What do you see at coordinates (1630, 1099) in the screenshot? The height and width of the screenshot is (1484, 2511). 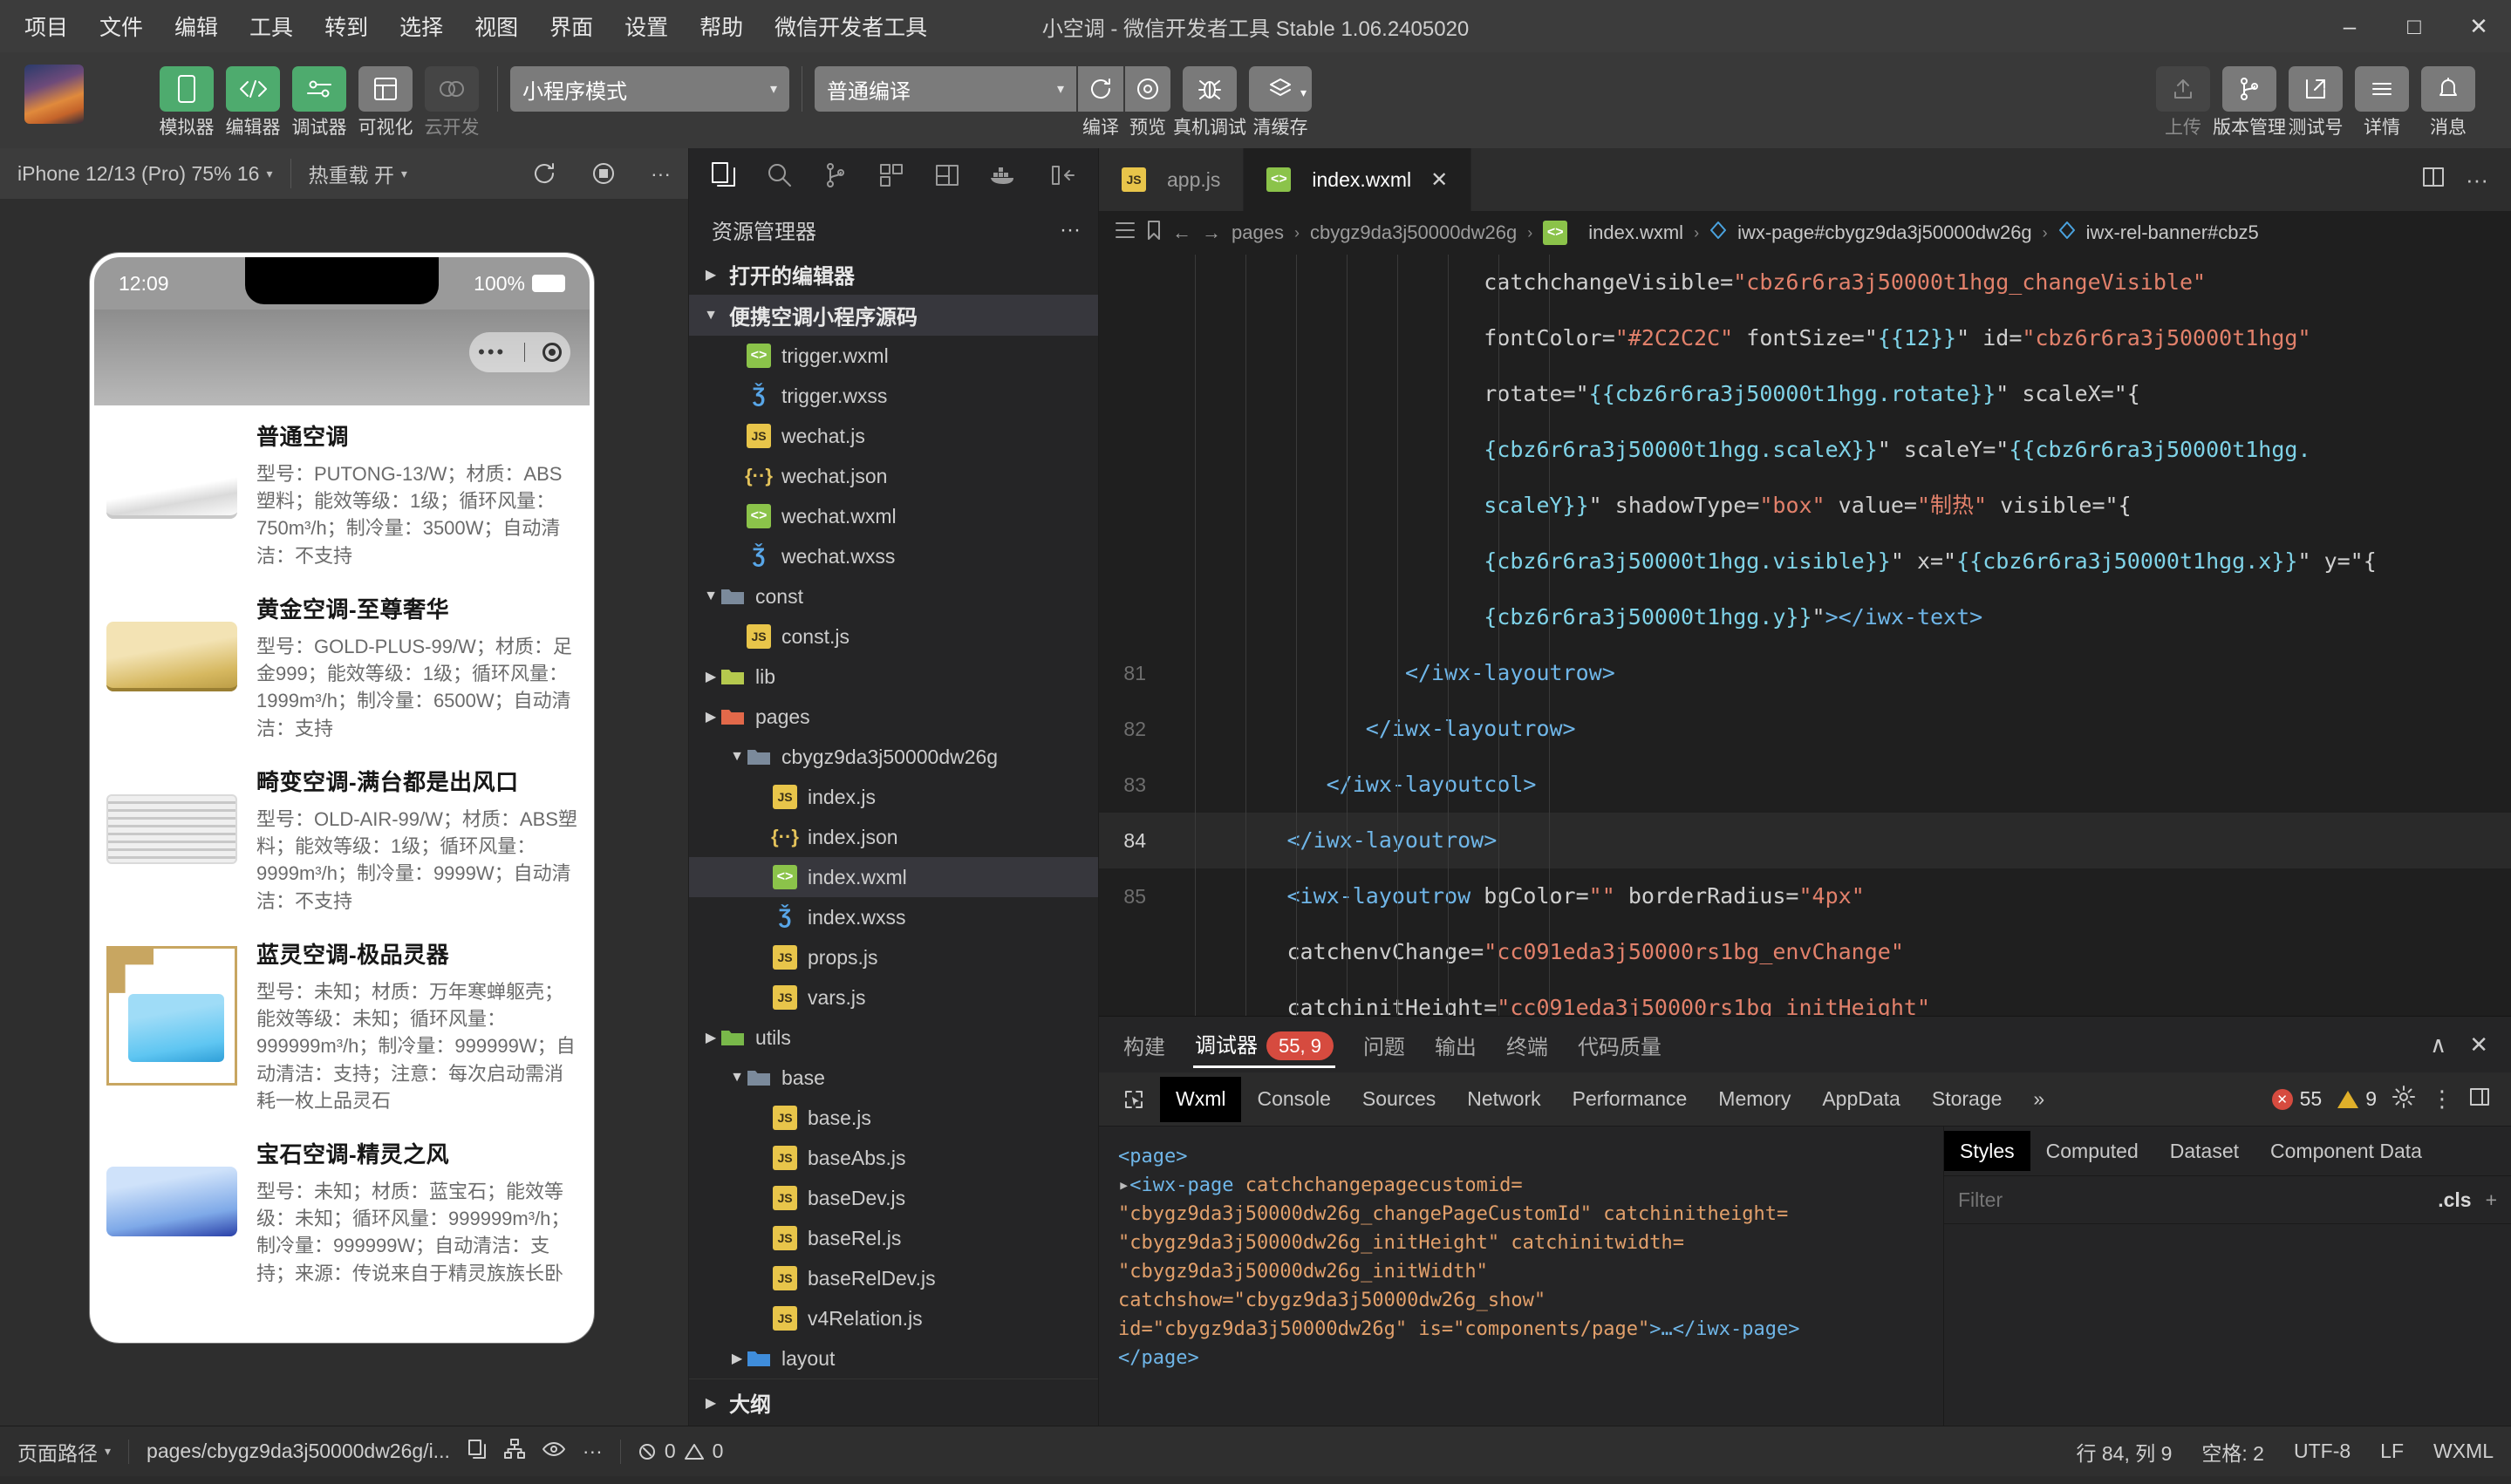 I see `devtools-tab-performance: Performance` at bounding box center [1630, 1099].